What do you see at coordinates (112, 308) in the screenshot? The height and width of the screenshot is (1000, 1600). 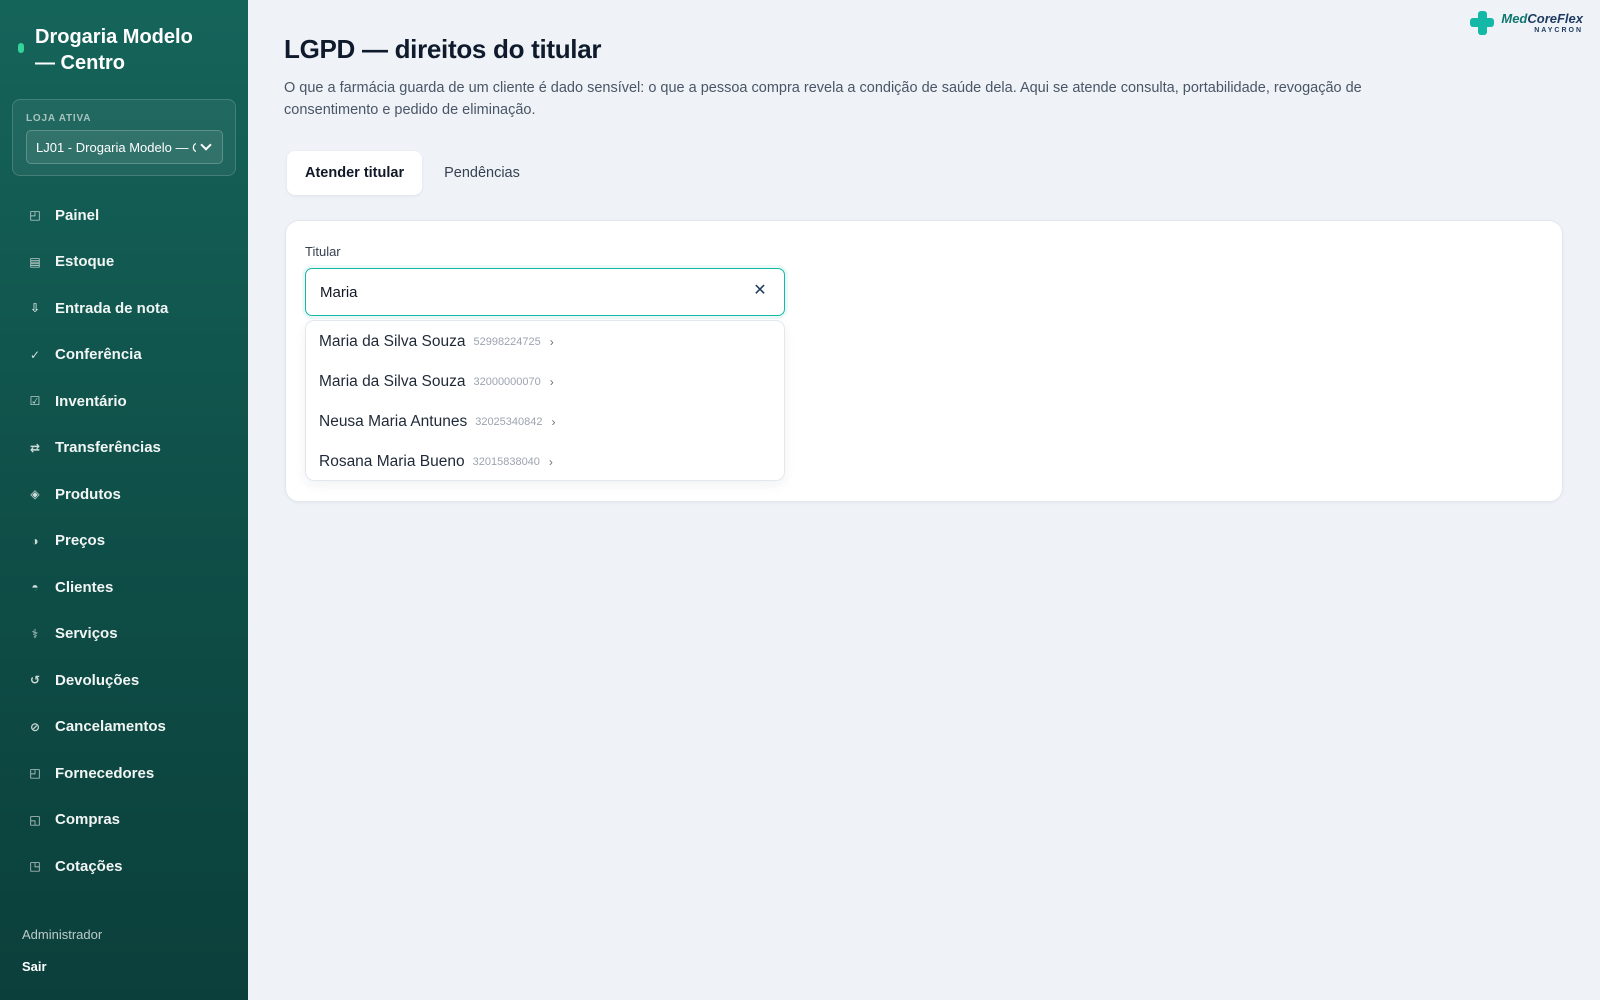 I see `sidebar-item-label: Entrada de nota` at bounding box center [112, 308].